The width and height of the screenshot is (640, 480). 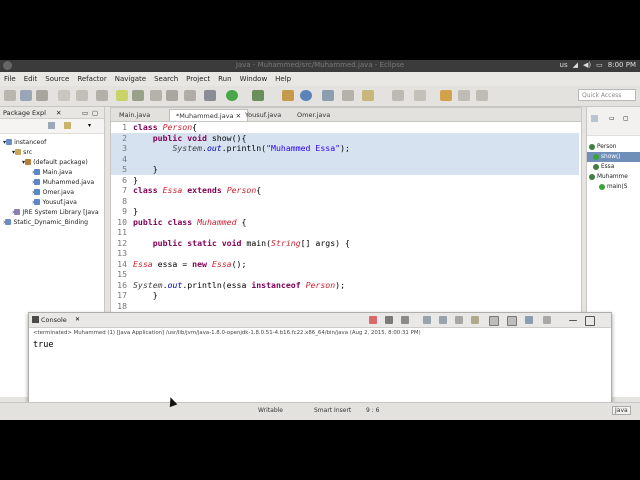 I want to click on display-console-icon, so click(x=512, y=321).